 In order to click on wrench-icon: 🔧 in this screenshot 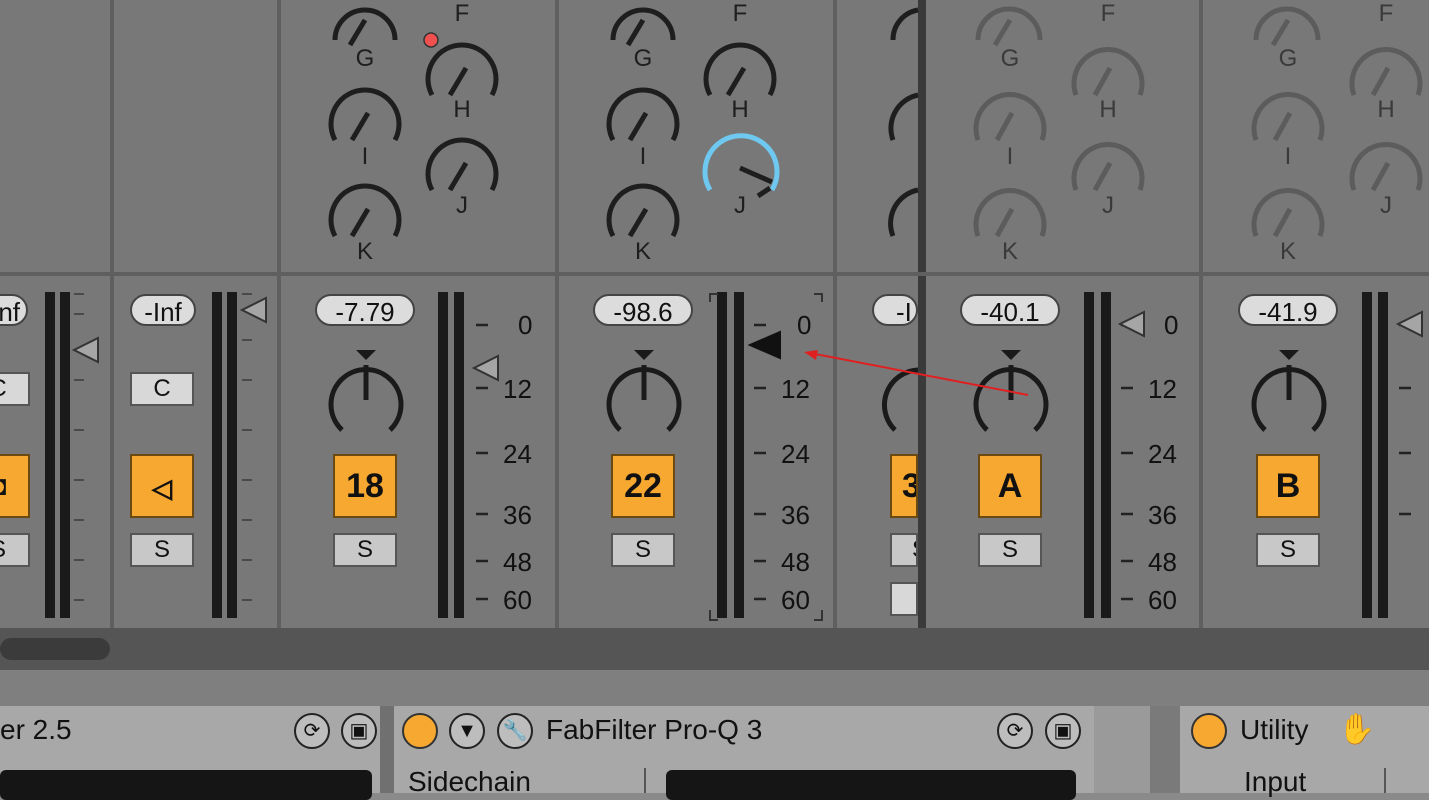, I will do `click(515, 731)`.